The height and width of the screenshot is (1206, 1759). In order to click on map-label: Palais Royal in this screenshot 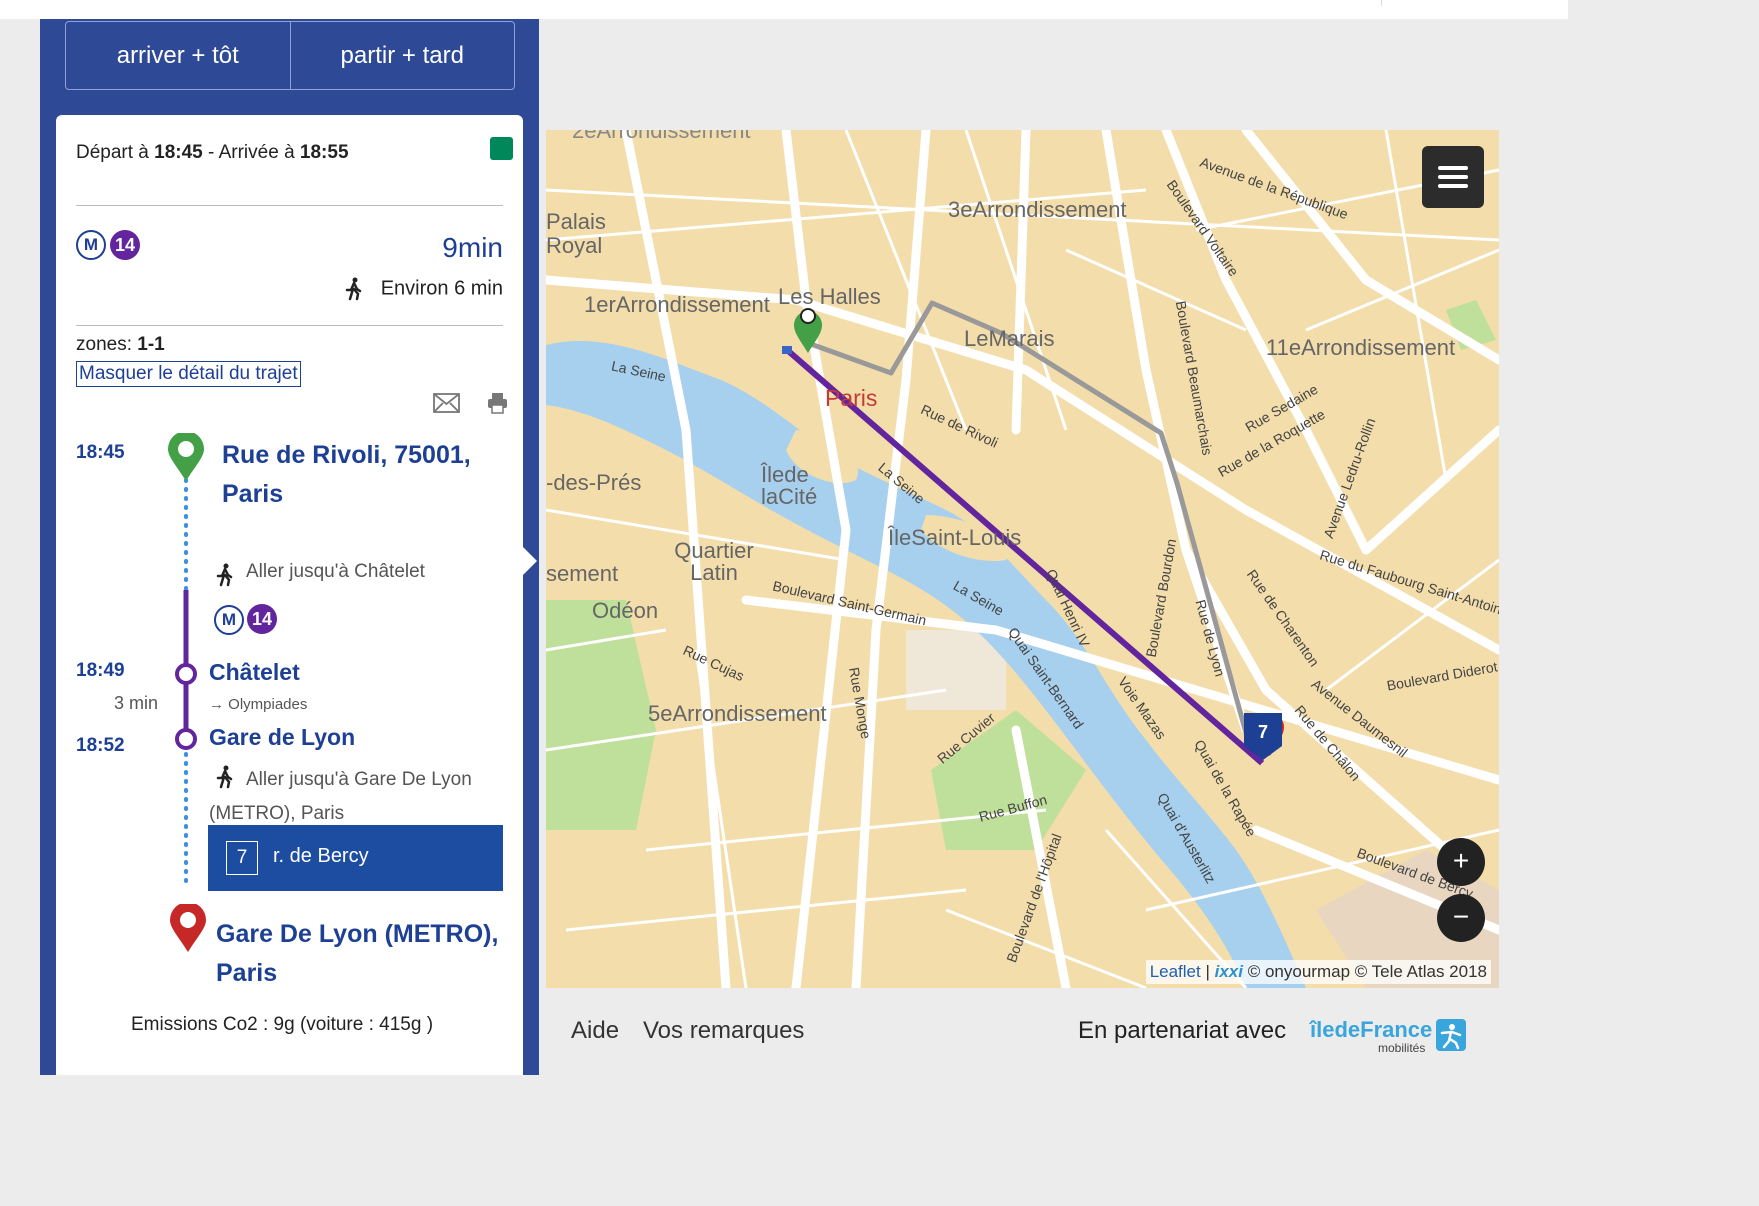, I will do `click(576, 233)`.